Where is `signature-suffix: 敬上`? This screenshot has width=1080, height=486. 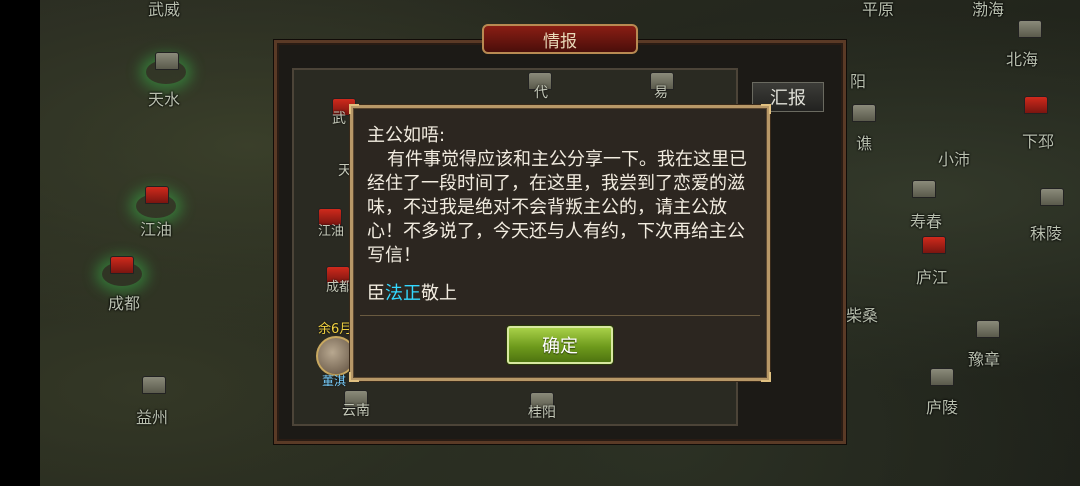
signature-suffix: 敬上 is located at coordinates (439, 293).